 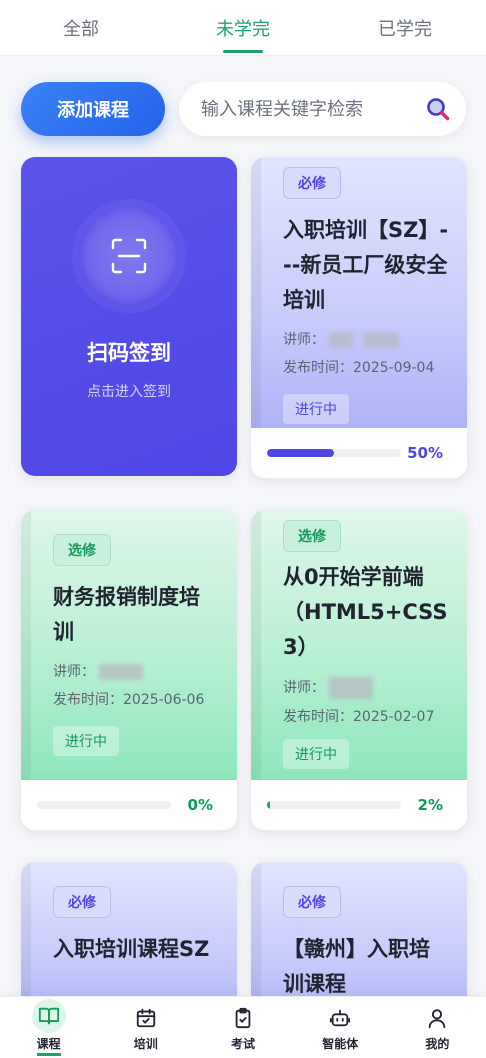 What do you see at coordinates (93, 109) in the screenshot?
I see `add-course-button: 添加课程` at bounding box center [93, 109].